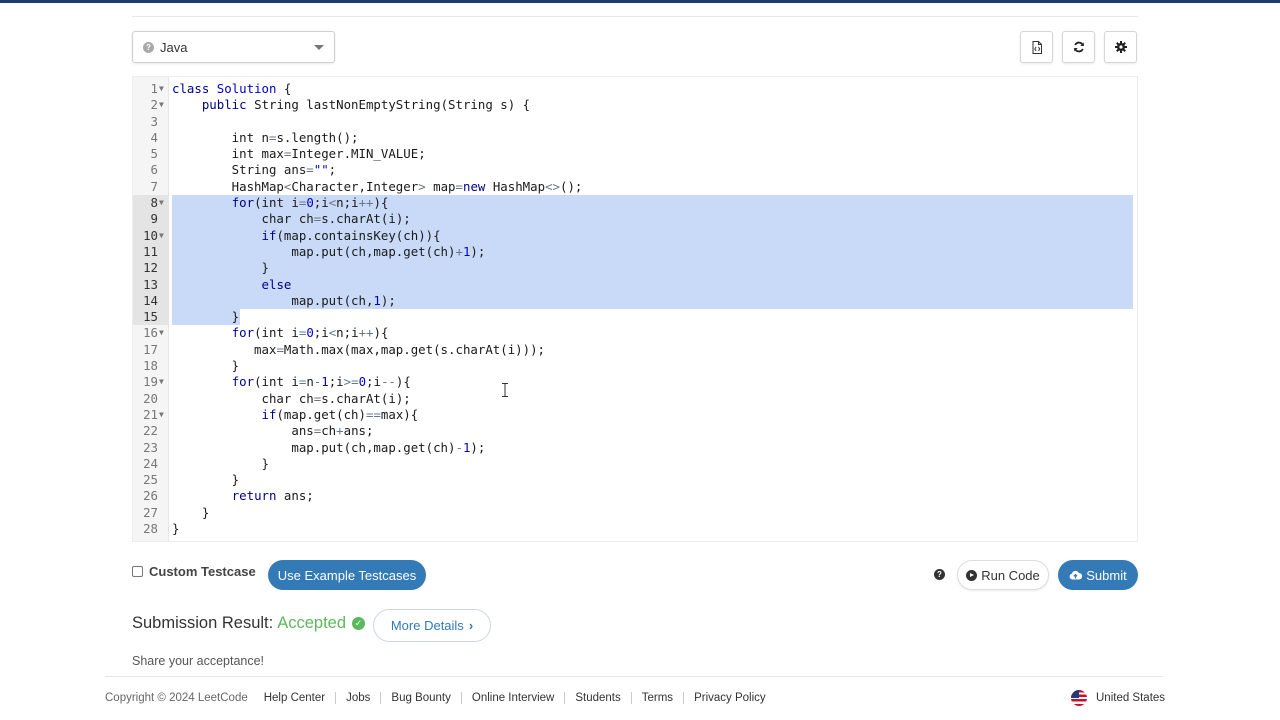 This screenshot has height=720, width=1280. What do you see at coordinates (150, 480) in the screenshot?
I see `line-number: 25` at bounding box center [150, 480].